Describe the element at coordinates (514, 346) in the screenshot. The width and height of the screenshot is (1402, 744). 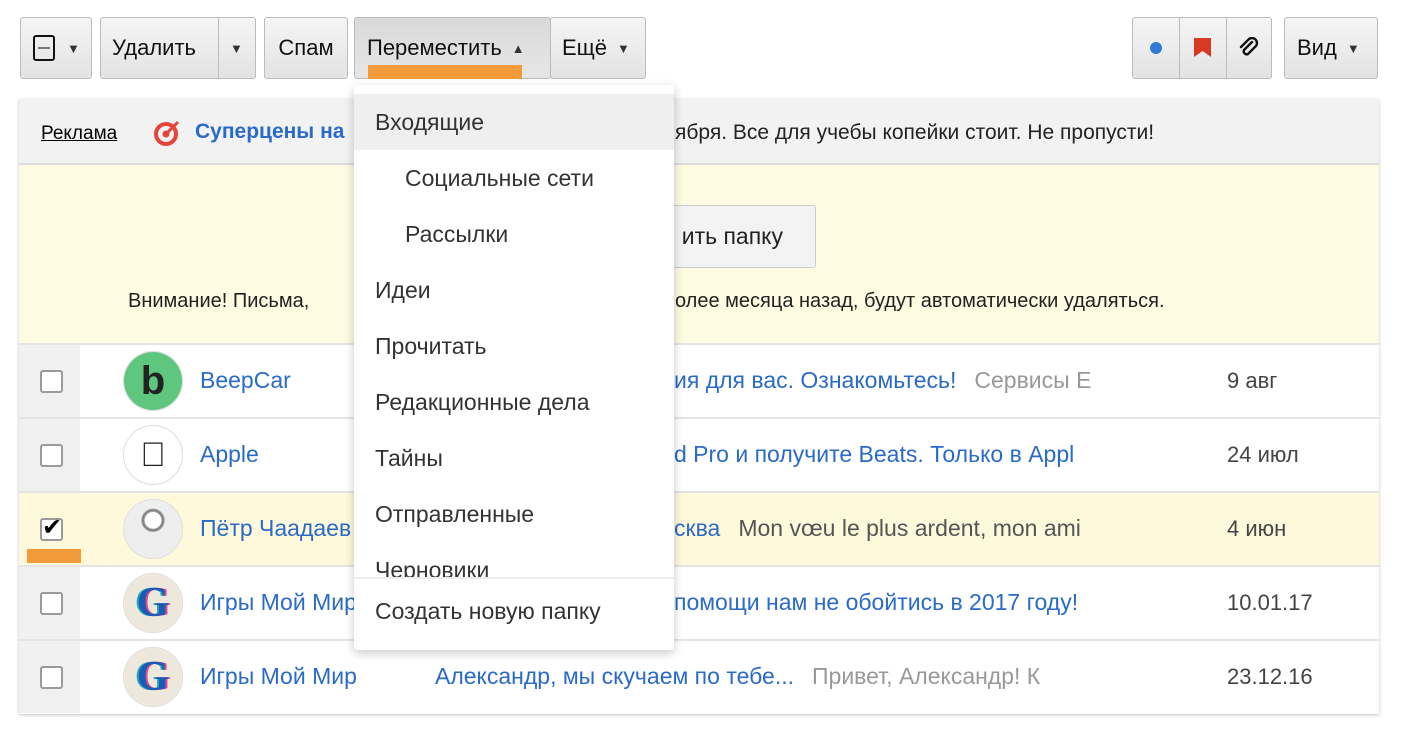
I see `folder-item: Прочитать` at that location.